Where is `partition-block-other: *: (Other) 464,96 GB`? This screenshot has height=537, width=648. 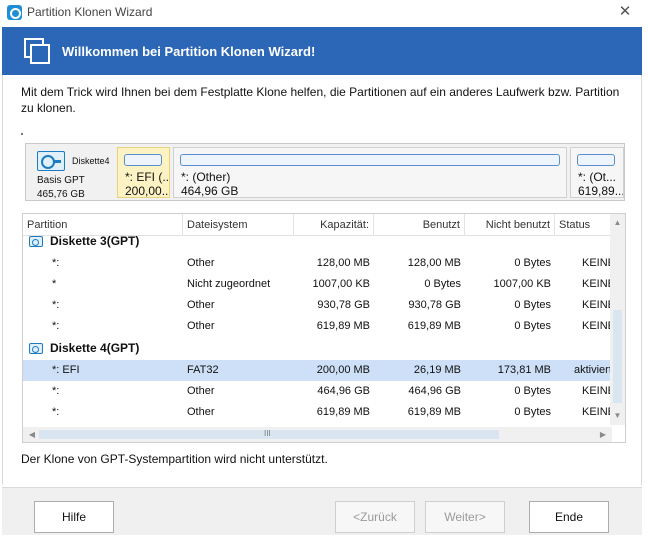 partition-block-other: *: (Other) 464,96 GB is located at coordinates (370, 172).